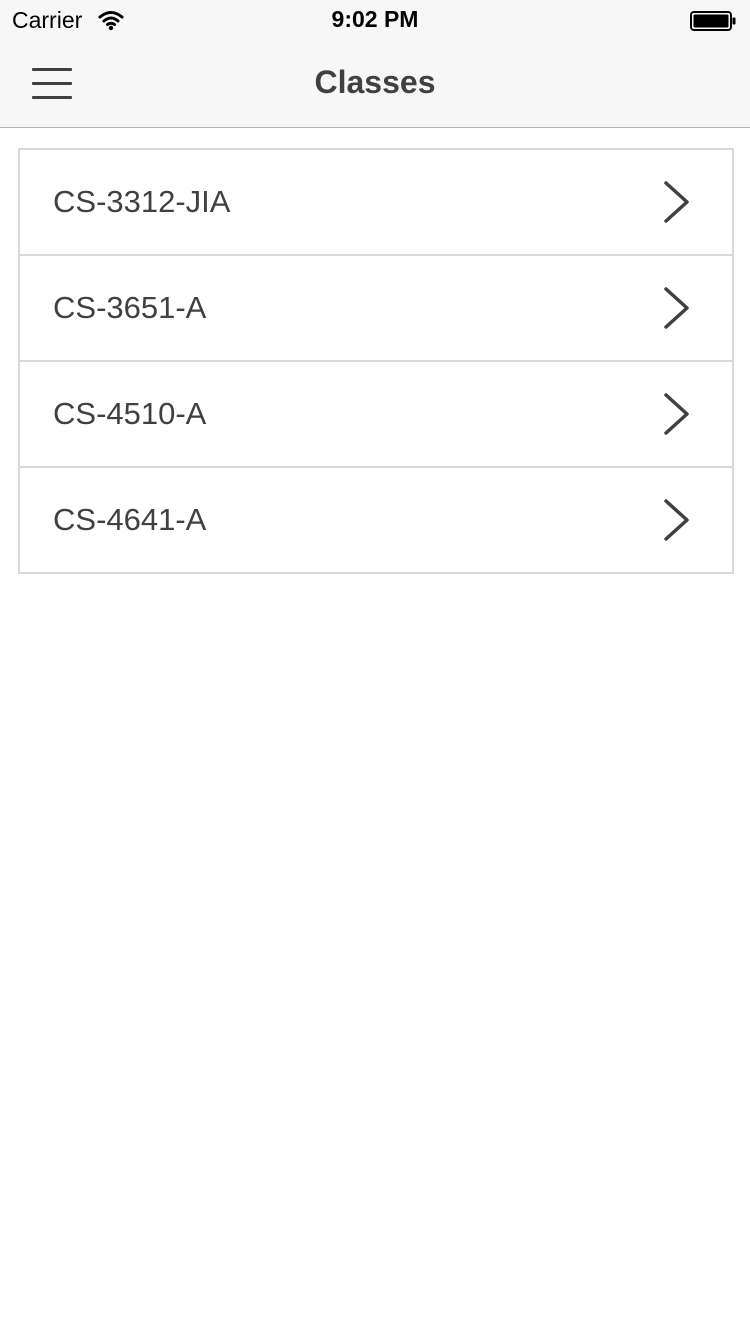 The width and height of the screenshot is (750, 1334). I want to click on class-label: CS-4510-A, so click(130, 413).